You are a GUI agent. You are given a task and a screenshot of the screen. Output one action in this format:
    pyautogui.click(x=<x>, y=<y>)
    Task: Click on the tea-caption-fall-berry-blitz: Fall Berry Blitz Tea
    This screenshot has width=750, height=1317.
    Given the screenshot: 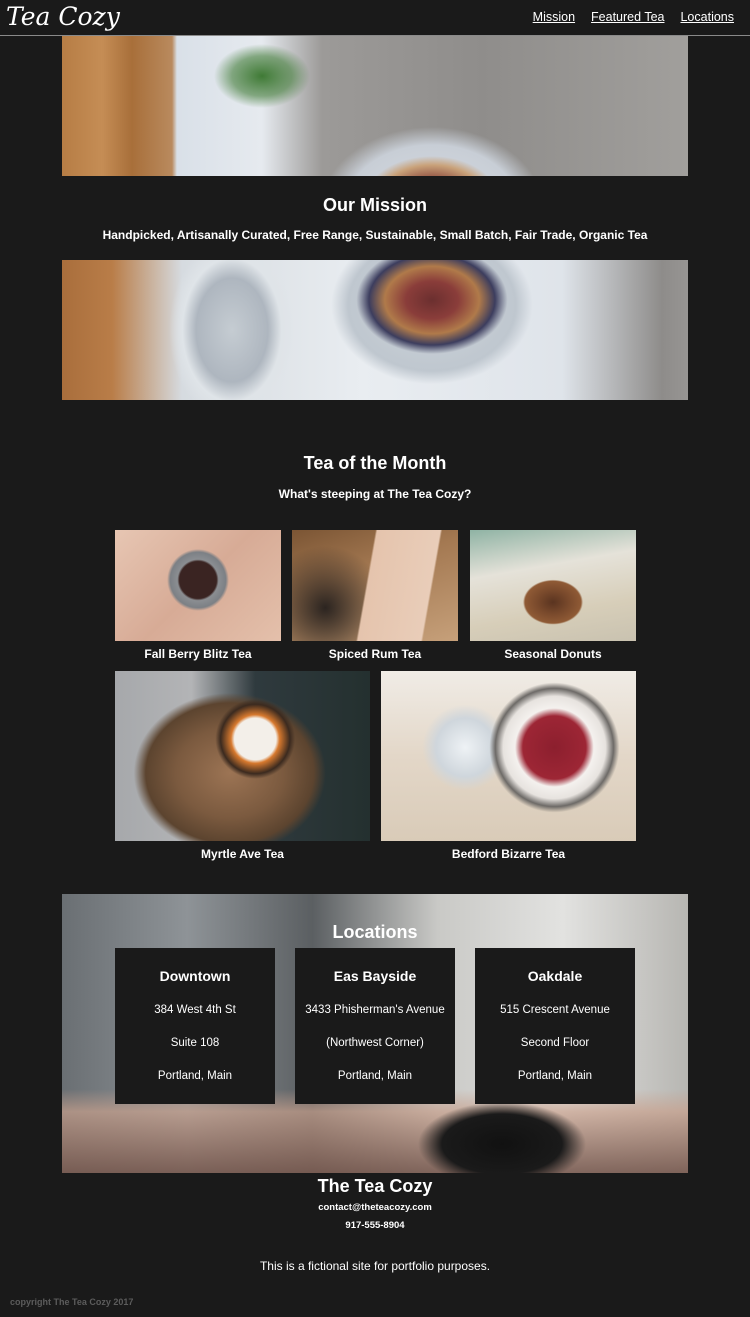 What is the action you would take?
    pyautogui.click(x=198, y=654)
    